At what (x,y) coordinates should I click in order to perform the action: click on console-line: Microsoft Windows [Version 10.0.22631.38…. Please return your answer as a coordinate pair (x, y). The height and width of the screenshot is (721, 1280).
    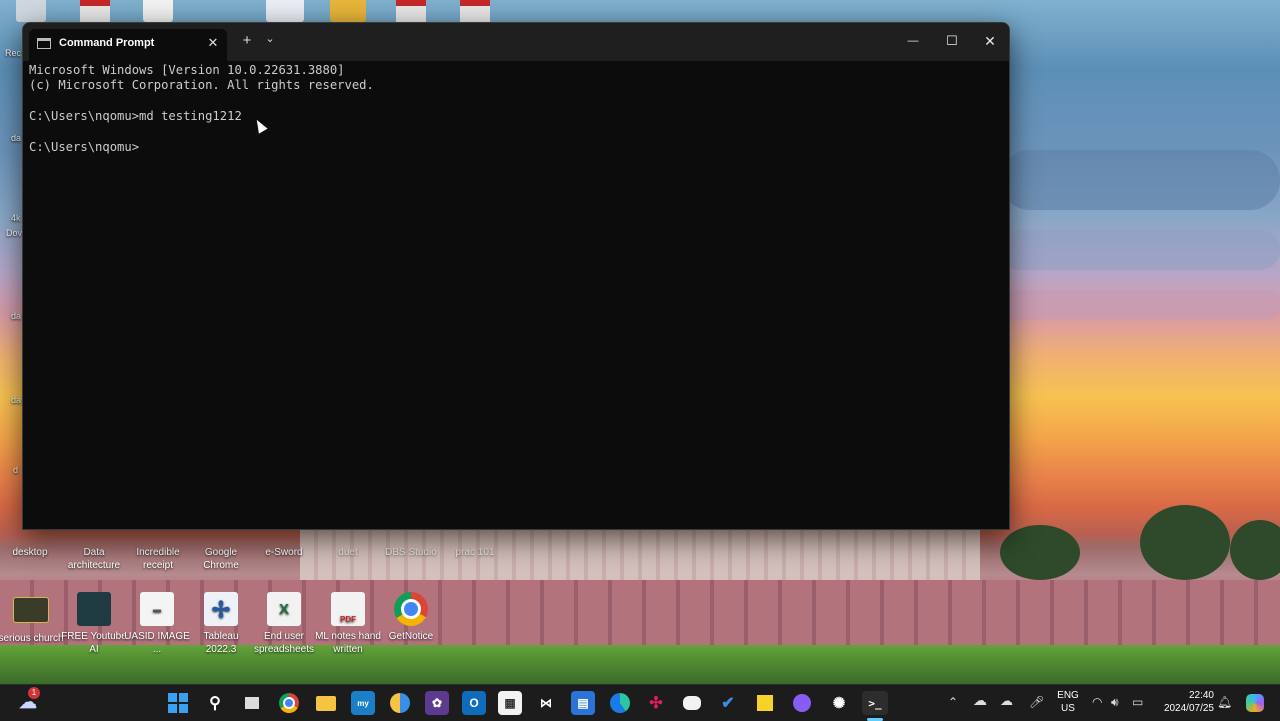
    Looking at the image, I should click on (187, 70).